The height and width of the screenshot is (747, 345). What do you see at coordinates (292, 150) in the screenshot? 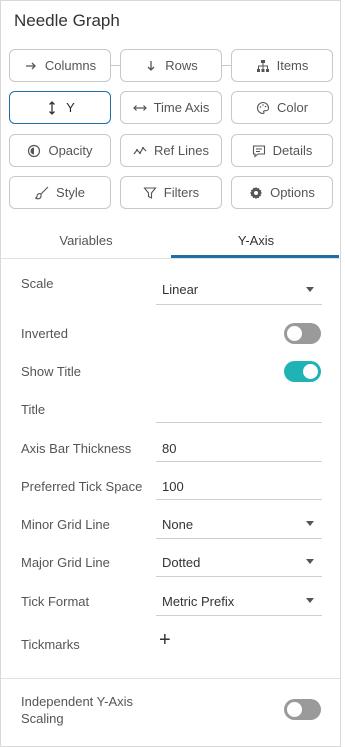
I see `details-label: Details` at bounding box center [292, 150].